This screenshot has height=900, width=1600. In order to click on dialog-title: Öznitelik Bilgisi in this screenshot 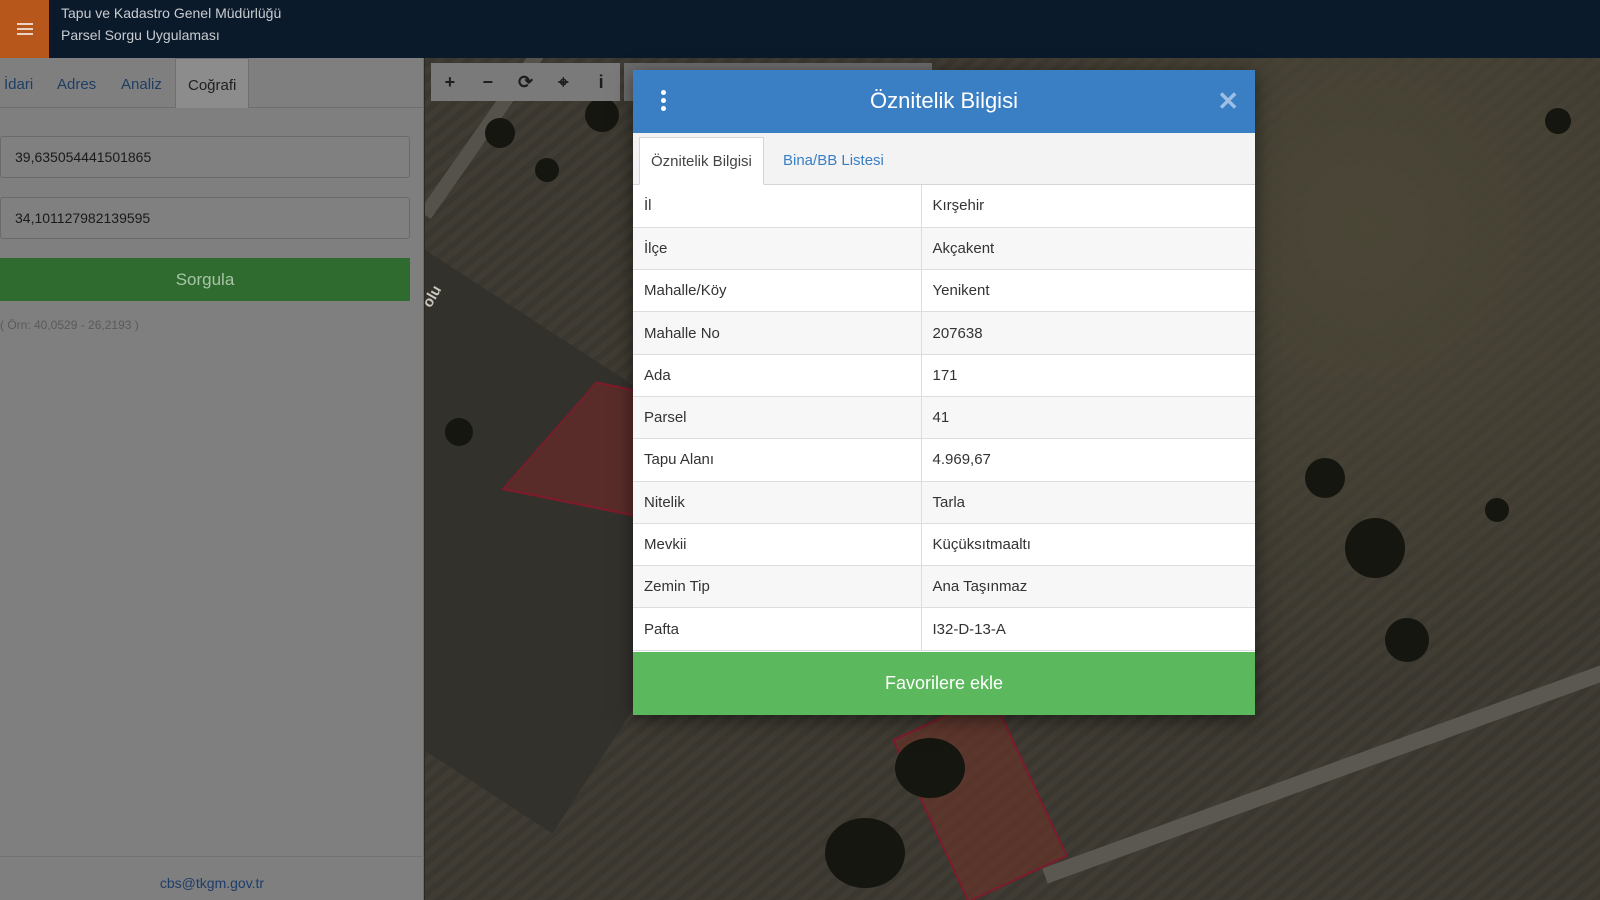, I will do `click(944, 100)`.